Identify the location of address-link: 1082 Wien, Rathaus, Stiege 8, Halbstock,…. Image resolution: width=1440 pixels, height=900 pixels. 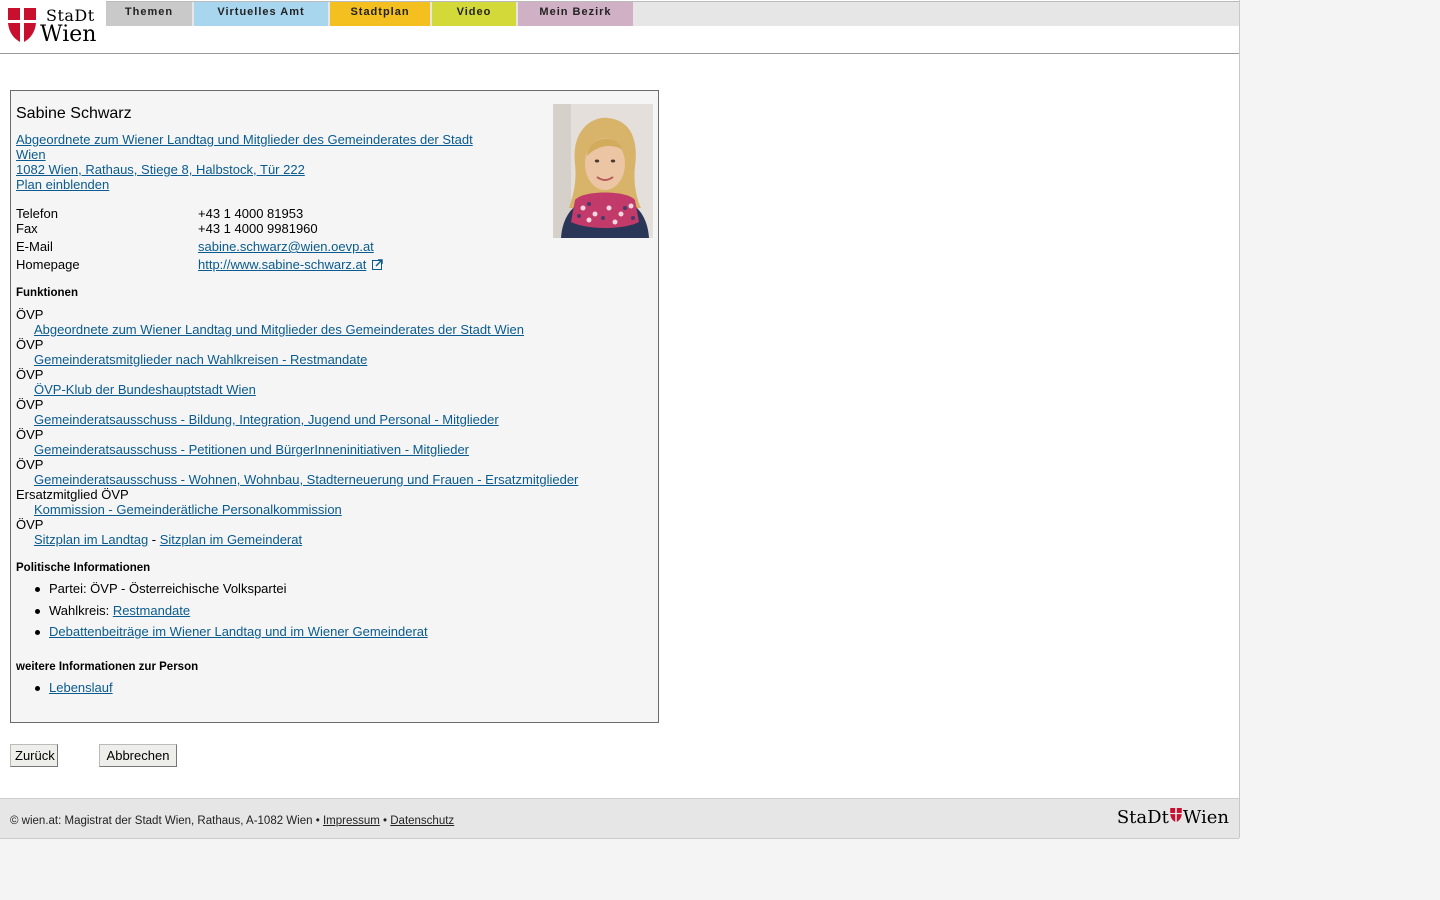
(160, 169).